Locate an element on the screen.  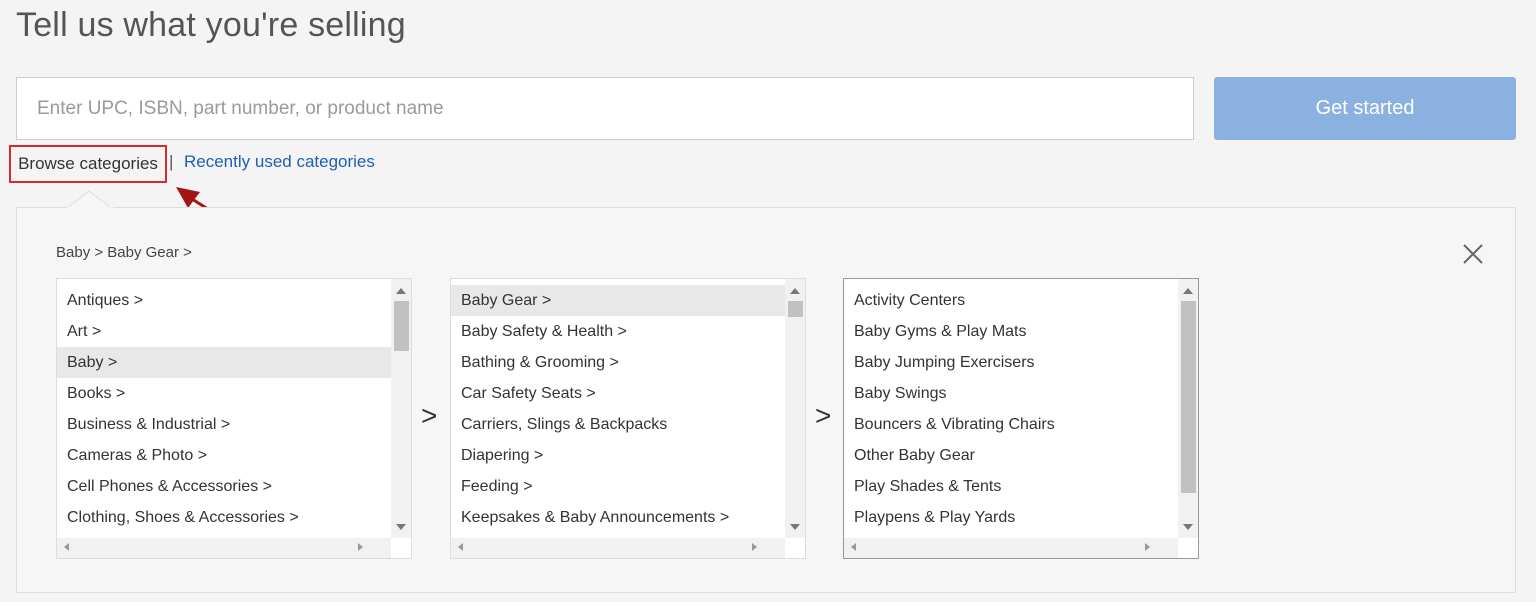
category-item: Activity Centers is located at coordinates (1011, 300).